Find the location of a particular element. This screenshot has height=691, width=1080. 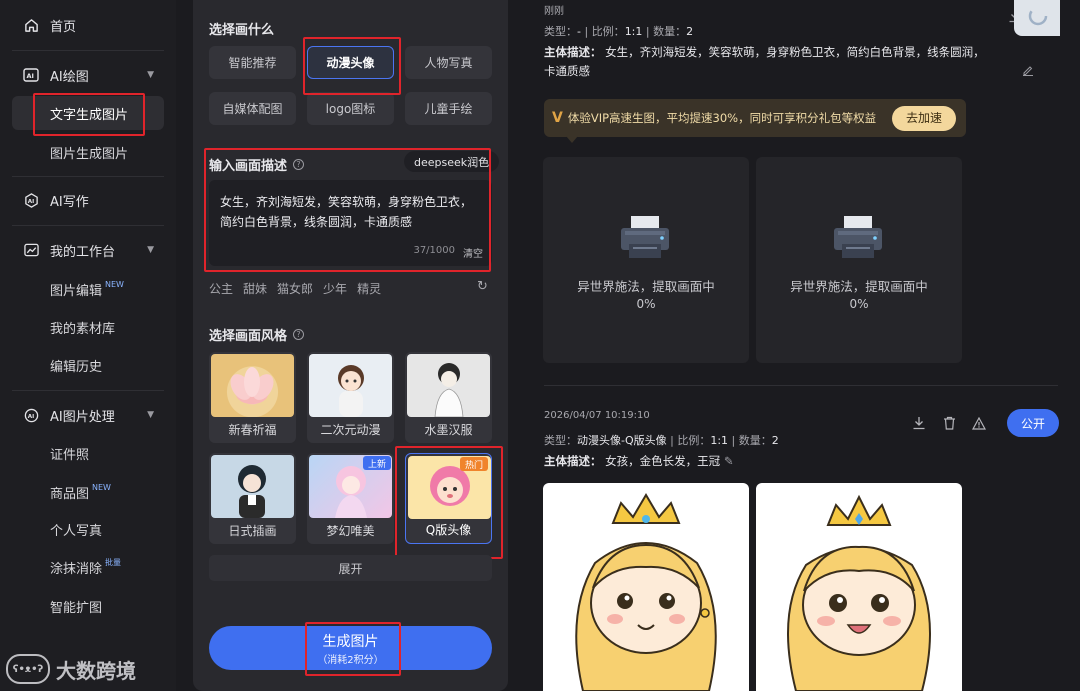

sidebar-item-erase: 涂抹消除 批量 is located at coordinates (88, 567).